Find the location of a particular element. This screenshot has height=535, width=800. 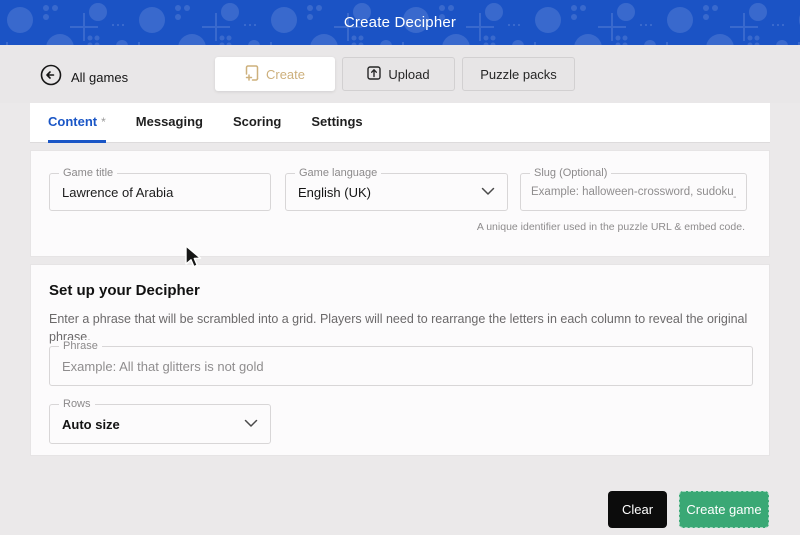

phrase-label: Phrase is located at coordinates (80, 346).